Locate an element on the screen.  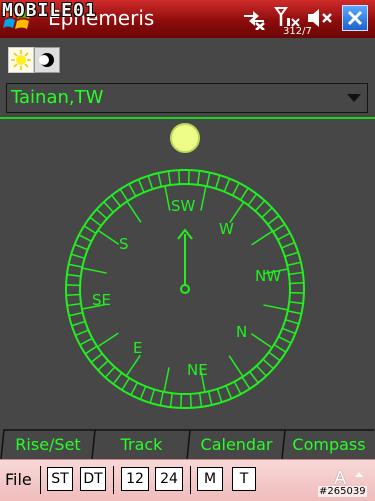
file-menu: File is located at coordinates (18, 479).